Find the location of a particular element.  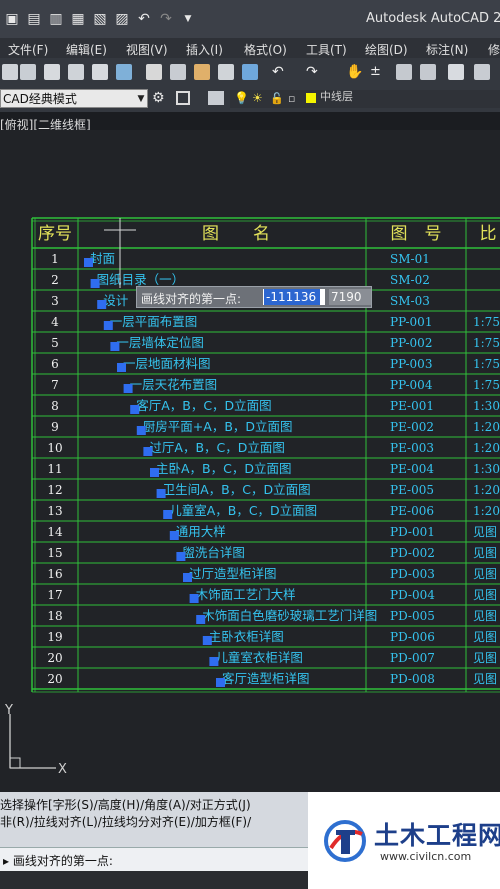

ucs-x-label: X is located at coordinates (62, 769).